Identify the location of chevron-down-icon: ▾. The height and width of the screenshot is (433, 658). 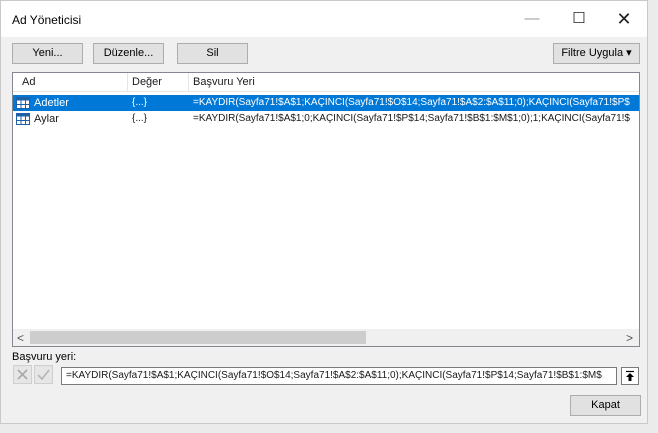
(629, 53).